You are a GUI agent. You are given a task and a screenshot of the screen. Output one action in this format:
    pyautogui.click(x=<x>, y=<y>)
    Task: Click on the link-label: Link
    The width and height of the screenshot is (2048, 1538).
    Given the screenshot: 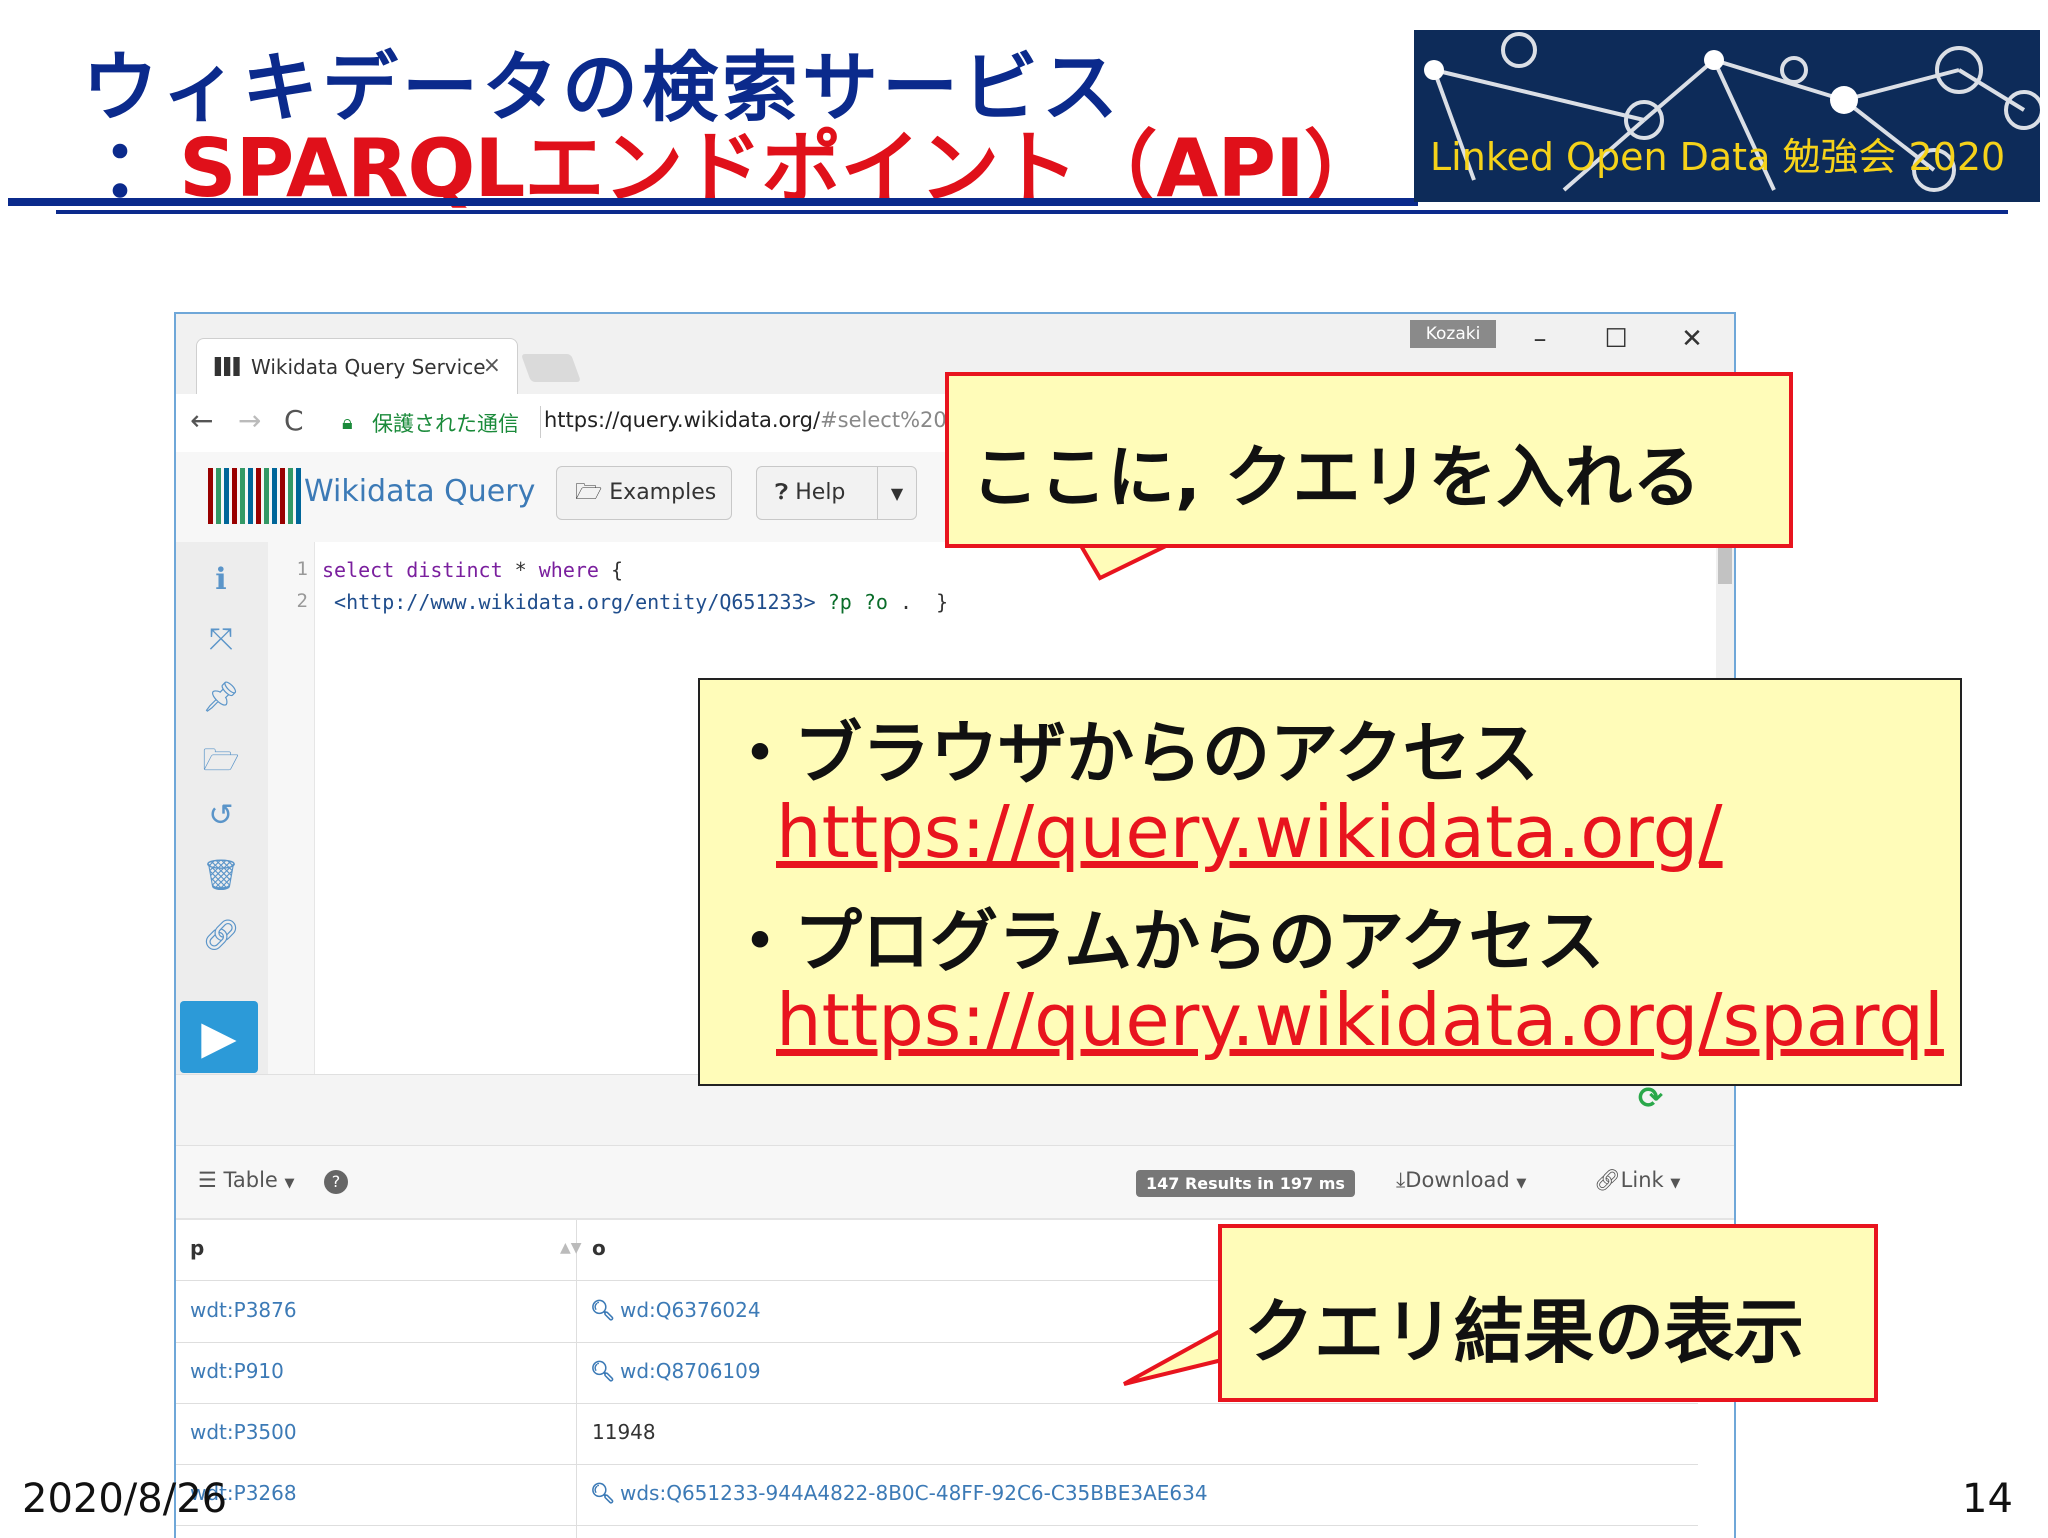 What is the action you would take?
    pyautogui.click(x=1642, y=1180)
    